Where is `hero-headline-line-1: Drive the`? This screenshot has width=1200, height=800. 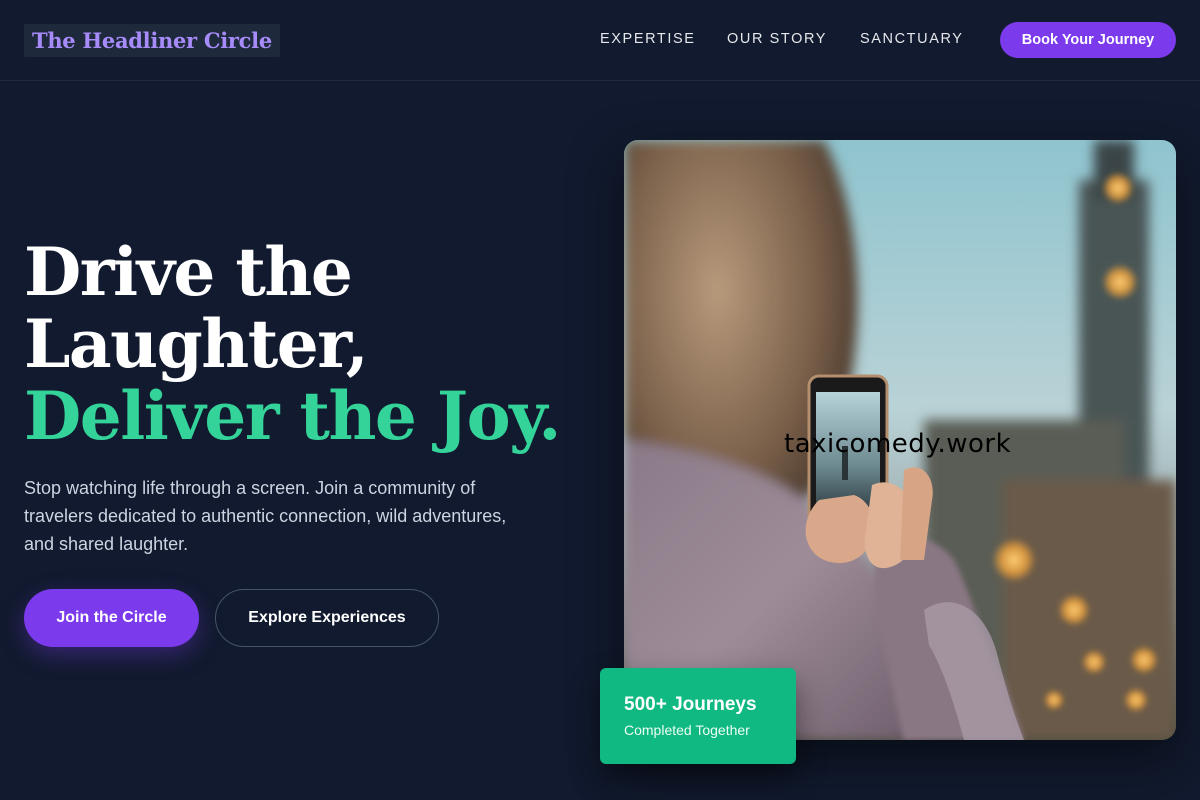
hero-headline-line-1: Drive the is located at coordinates (188, 272).